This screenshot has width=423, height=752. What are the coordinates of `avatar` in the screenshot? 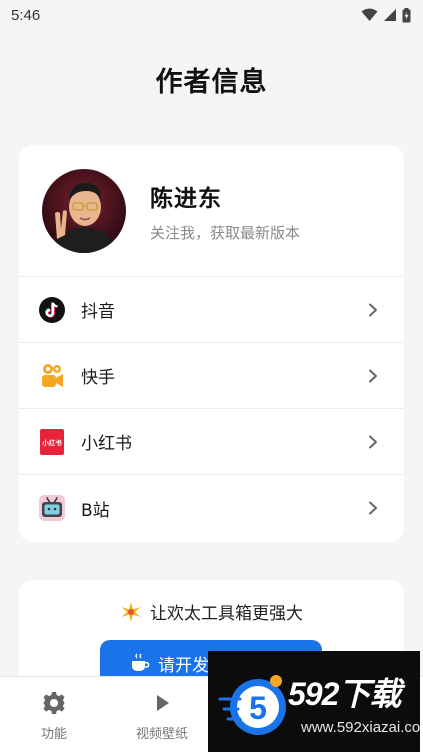 It's located at (84, 210).